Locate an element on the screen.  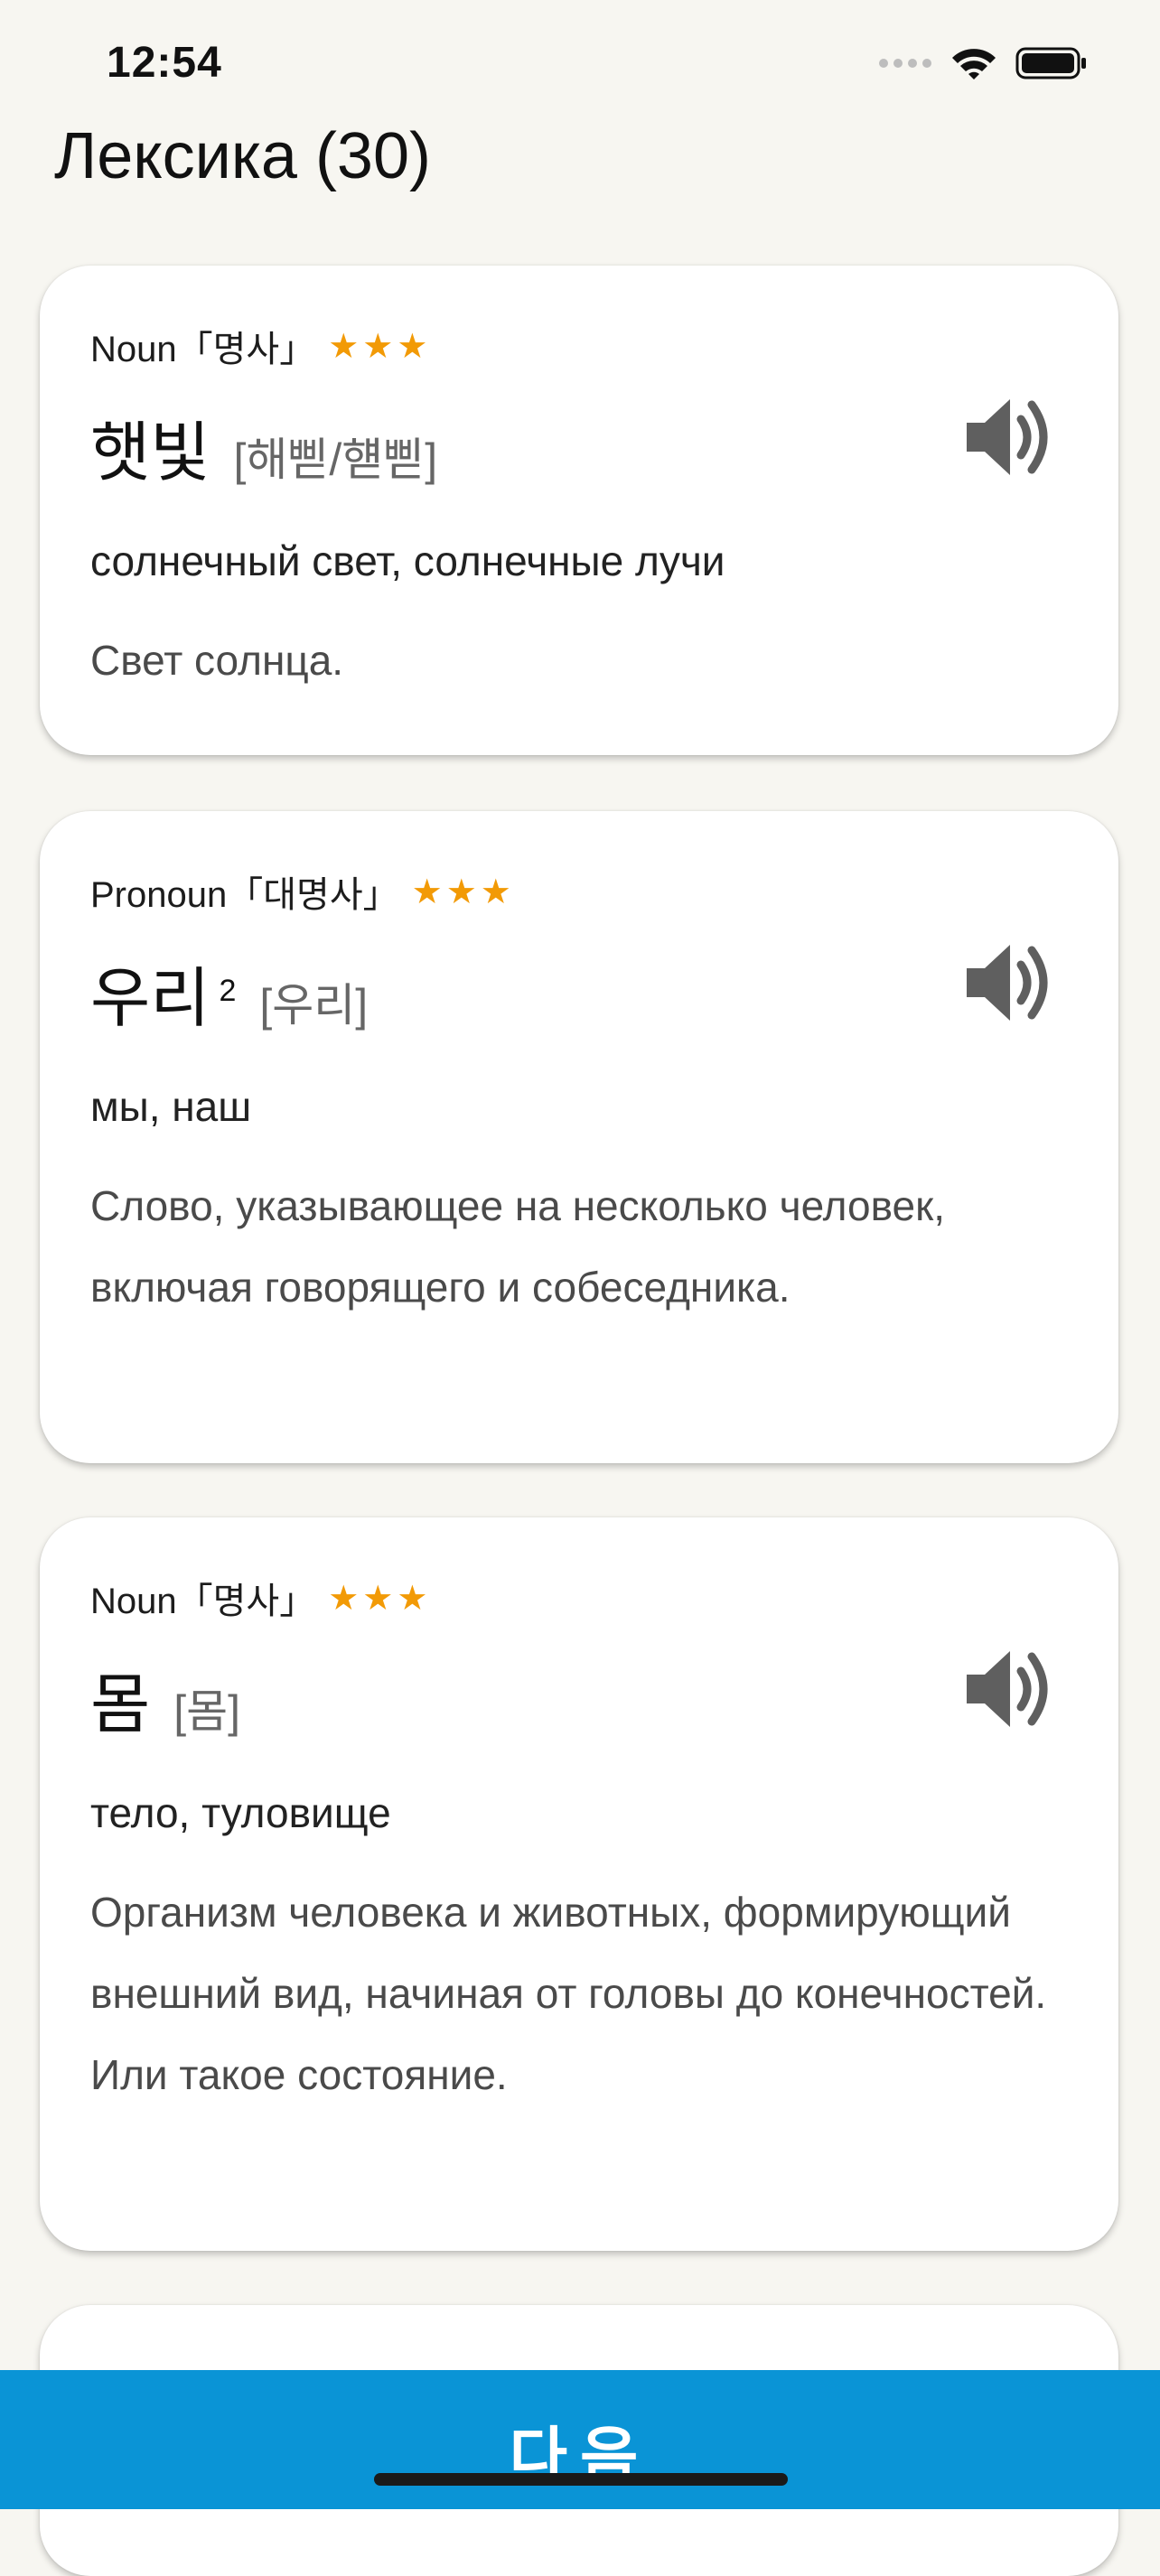
word-line: 햇빛 [해삗/햳삗] is located at coordinates (264, 446).